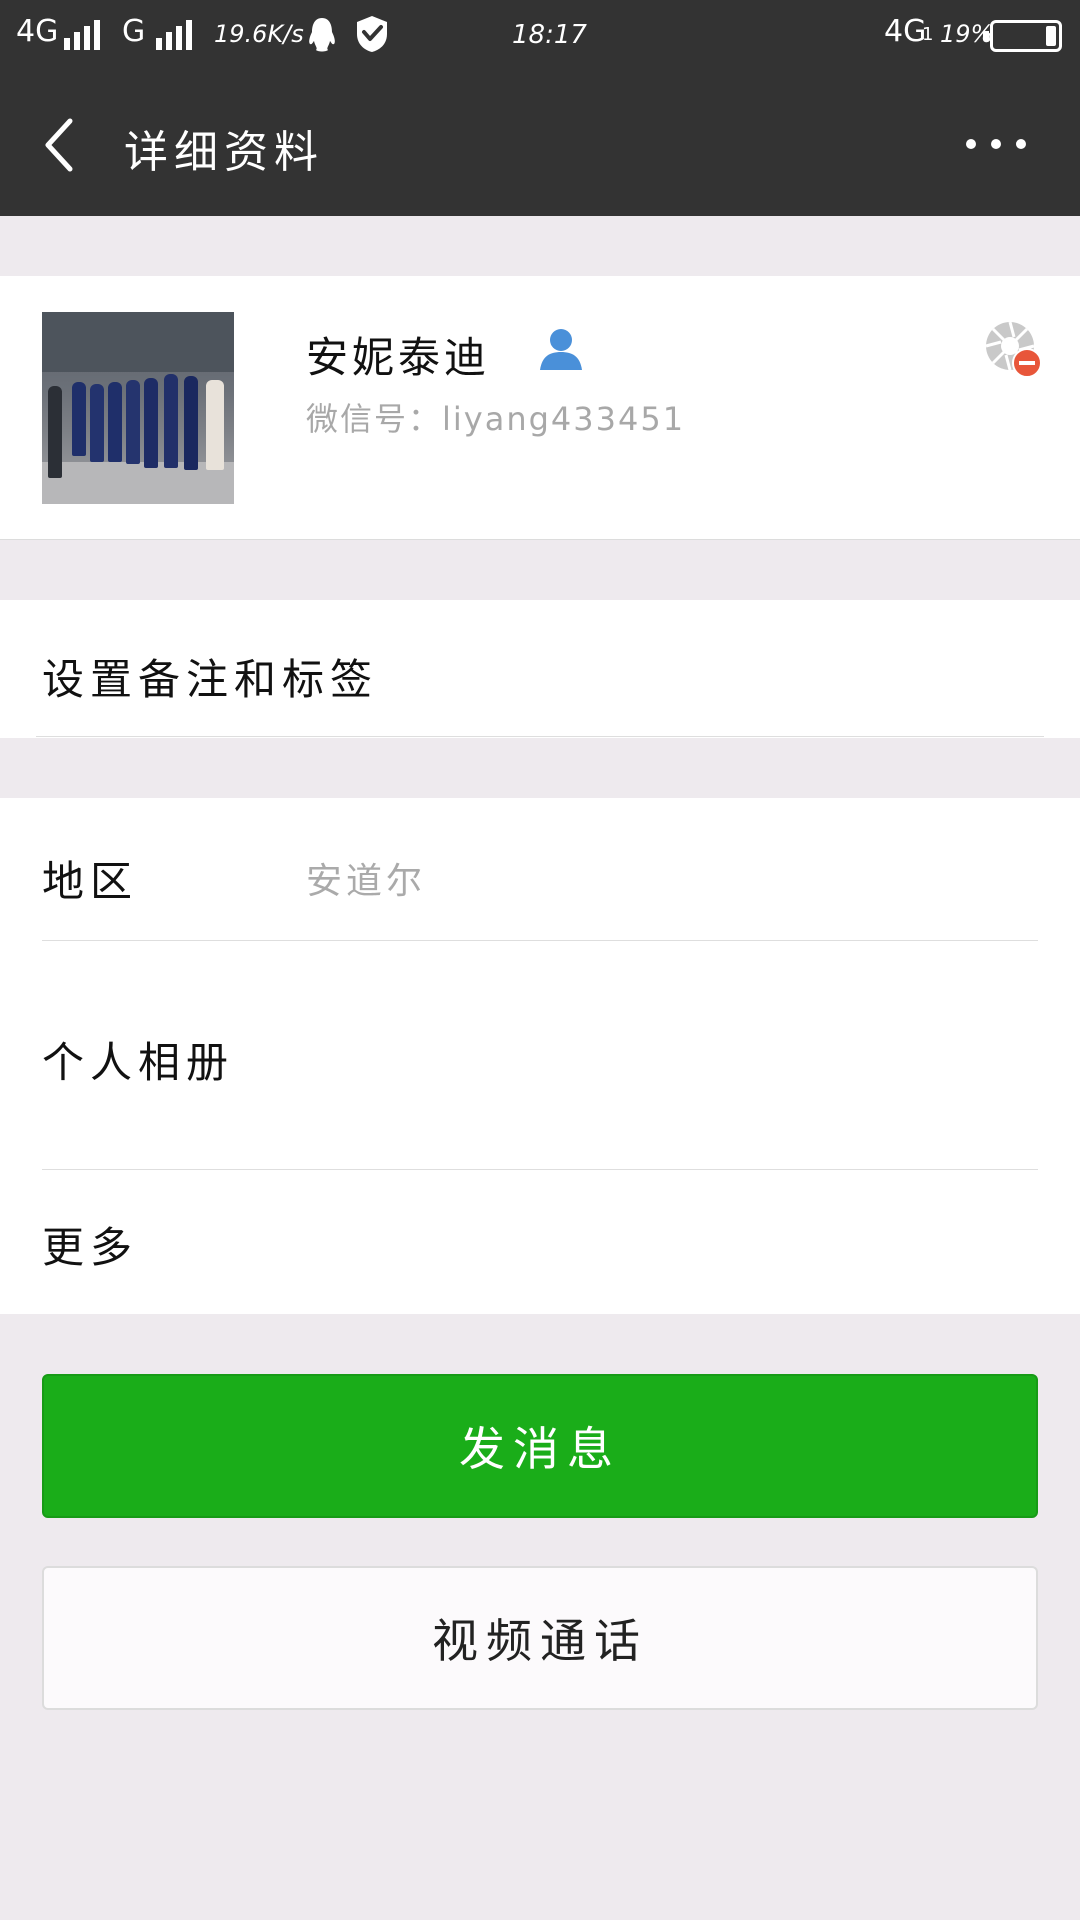 This screenshot has height=1920, width=1080. I want to click on network-speed: 19.6K/s, so click(259, 34).